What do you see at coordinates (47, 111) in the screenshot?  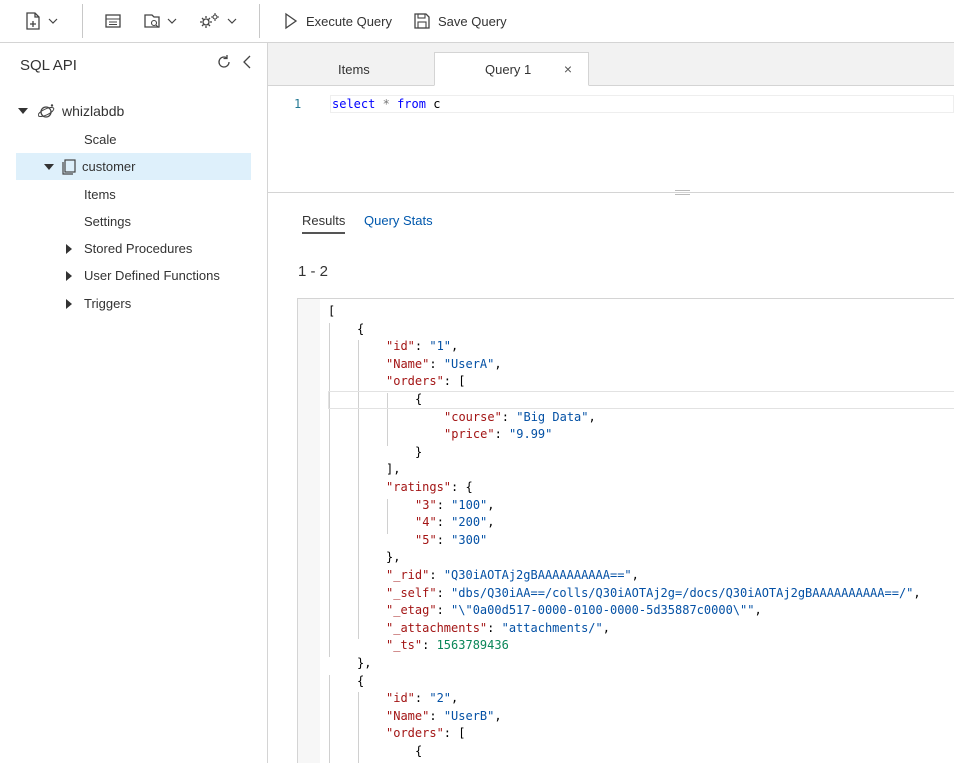 I see `database-planet-icon` at bounding box center [47, 111].